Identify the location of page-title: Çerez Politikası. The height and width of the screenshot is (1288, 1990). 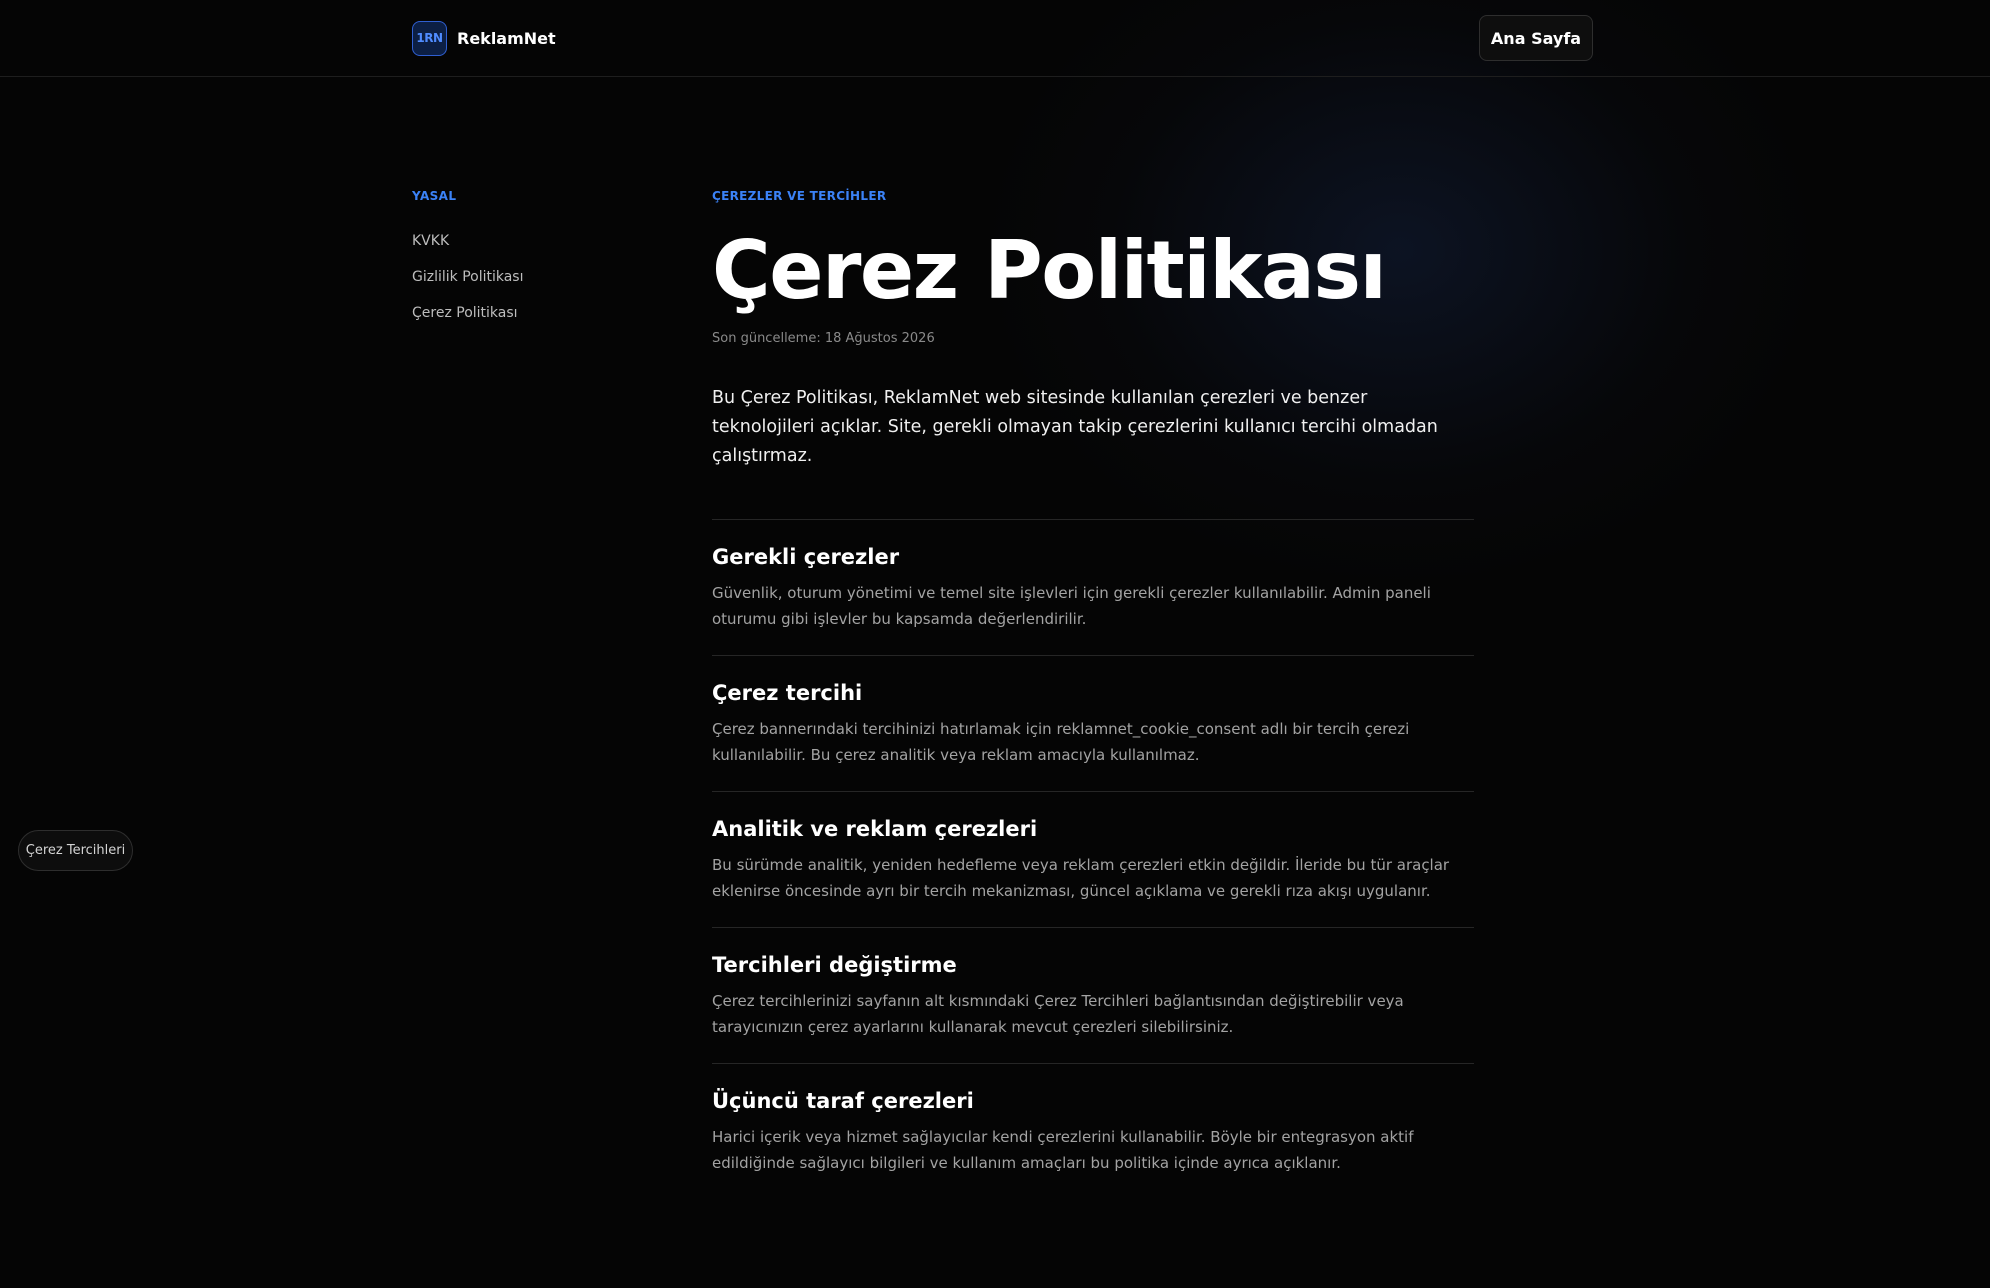
(1049, 270).